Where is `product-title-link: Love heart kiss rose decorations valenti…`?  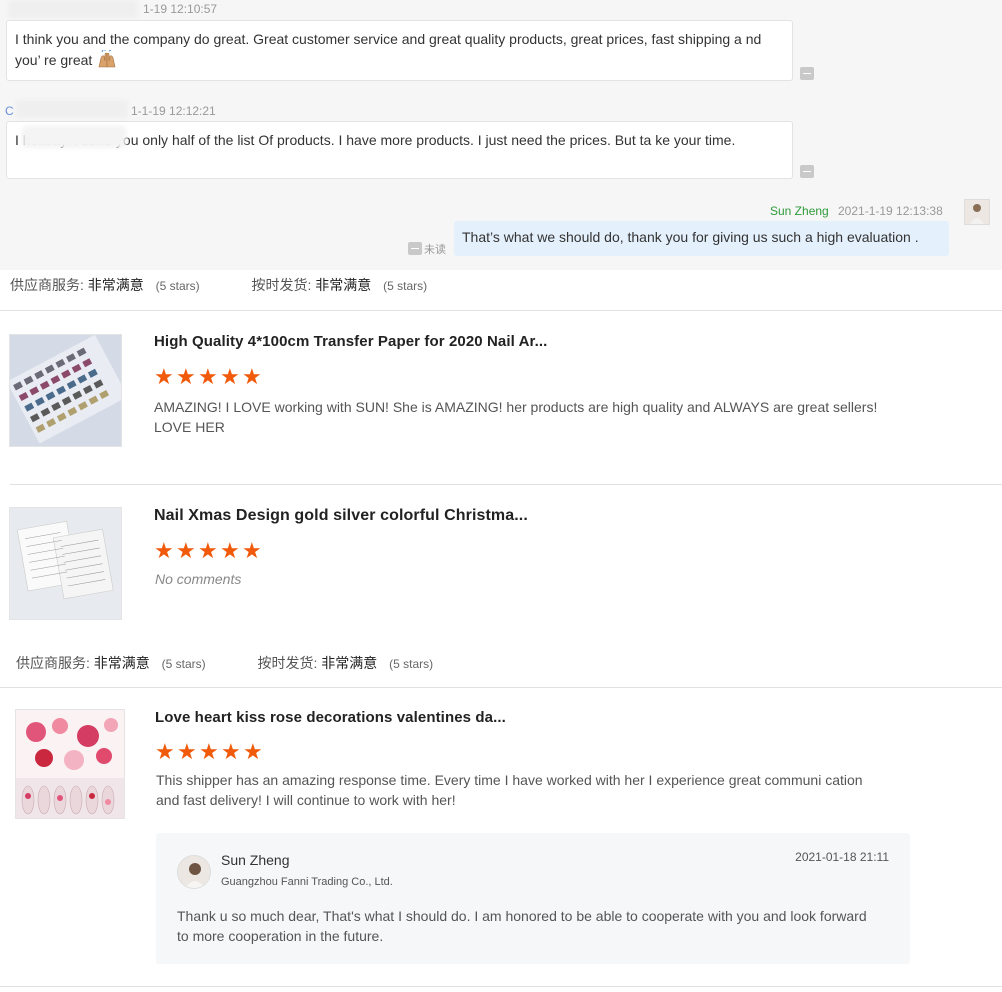 product-title-link: Love heart kiss rose decorations valenti… is located at coordinates (330, 717).